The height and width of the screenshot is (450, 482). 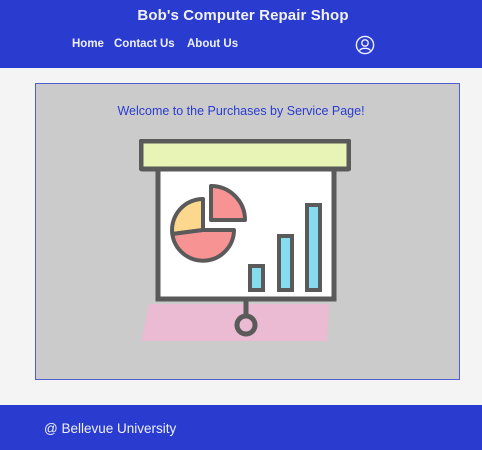 I want to click on site-title: Bob's Computer Repair Shop, so click(x=243, y=15).